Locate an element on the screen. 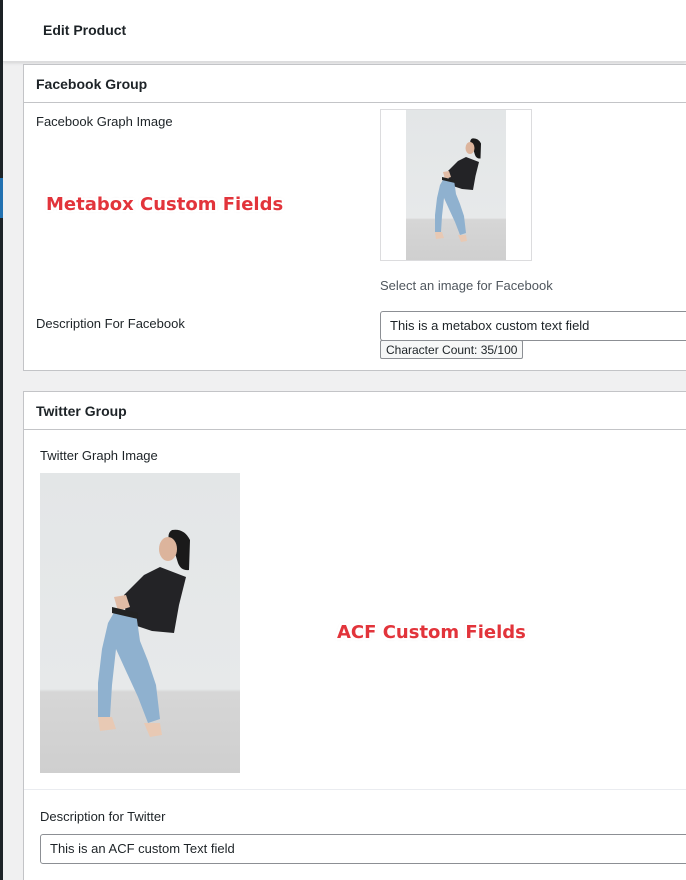 The width and height of the screenshot is (686, 880). facebook-graph-image is located at coordinates (456, 185).